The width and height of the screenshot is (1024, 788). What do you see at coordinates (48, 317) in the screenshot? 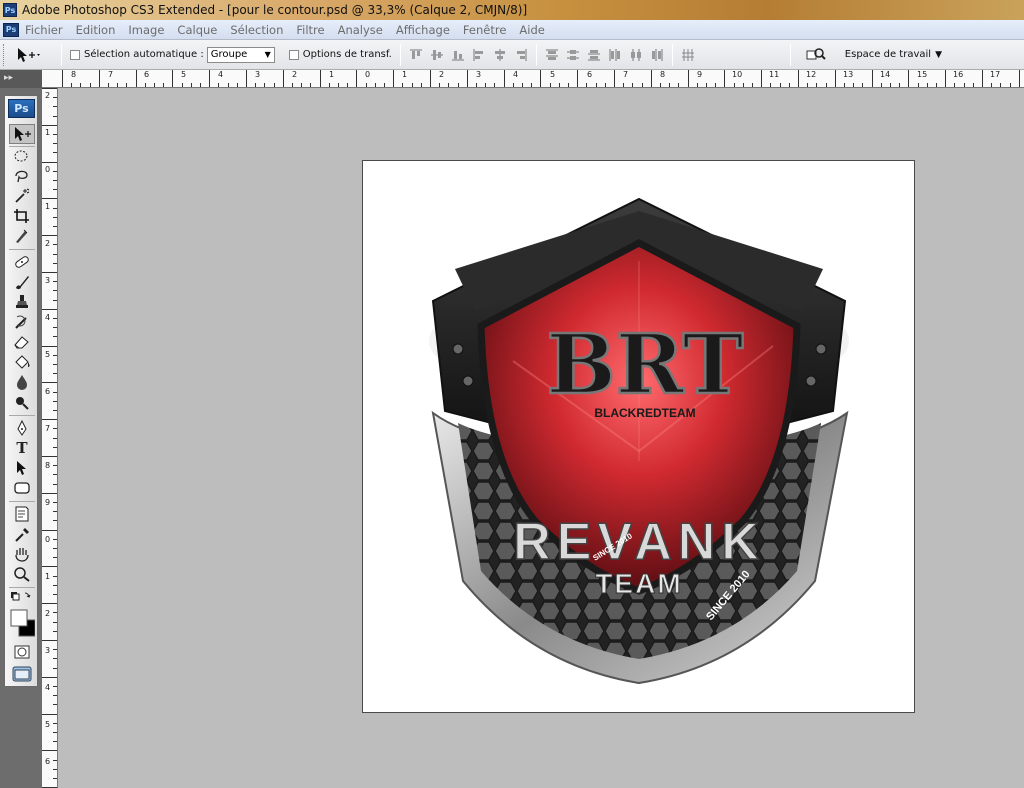
I see `ruler-label: 4` at bounding box center [48, 317].